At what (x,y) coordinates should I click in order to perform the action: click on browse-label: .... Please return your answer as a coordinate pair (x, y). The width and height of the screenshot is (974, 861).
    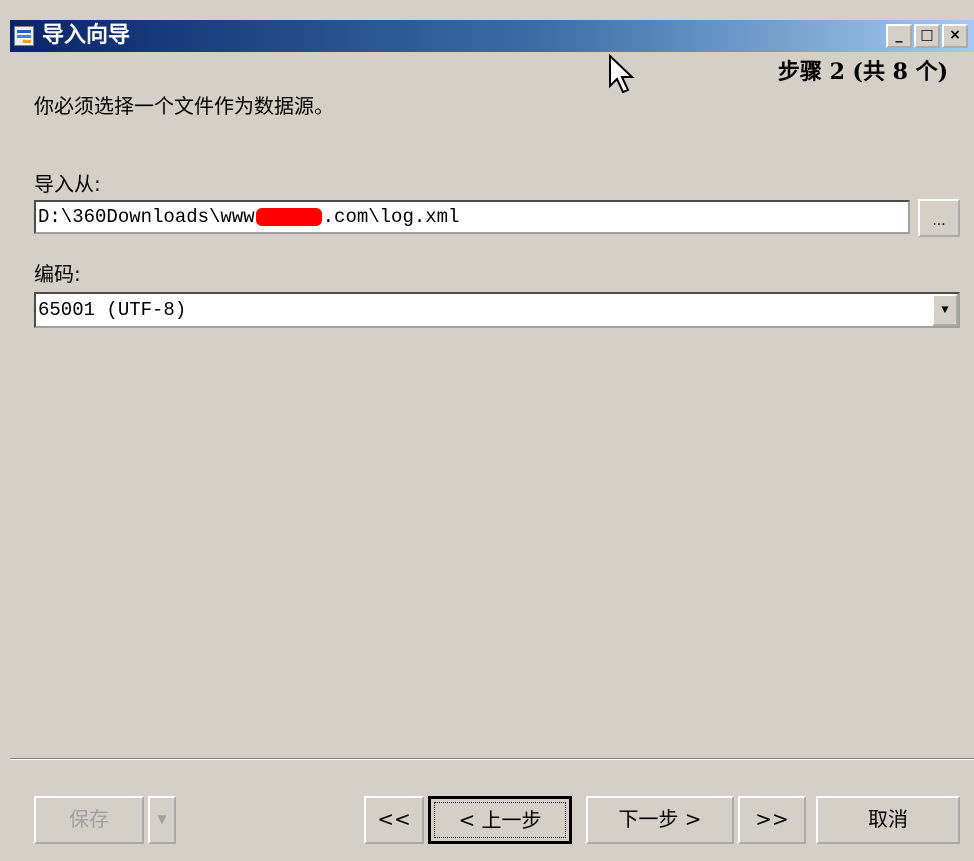
    Looking at the image, I should click on (939, 221).